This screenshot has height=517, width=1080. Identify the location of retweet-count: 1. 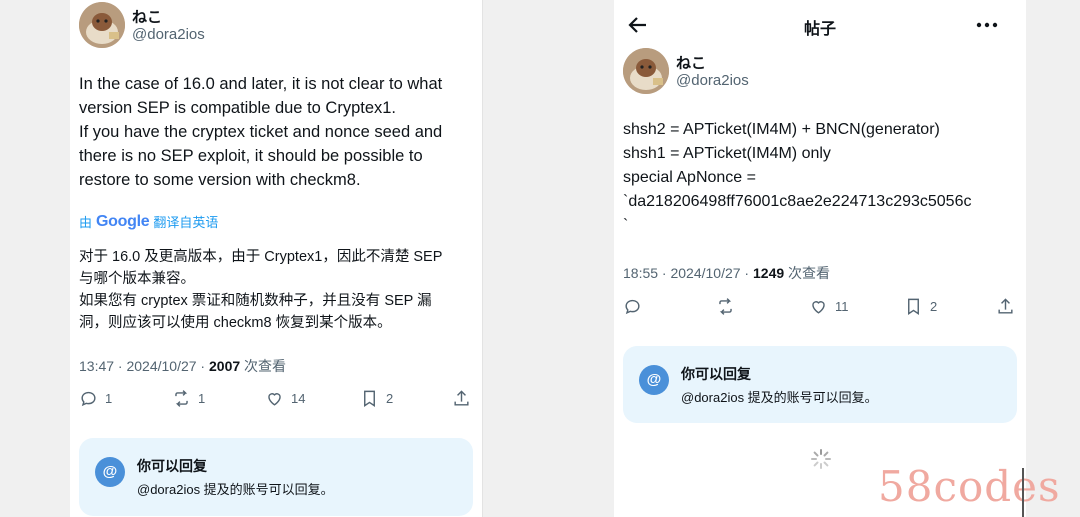
(202, 398).